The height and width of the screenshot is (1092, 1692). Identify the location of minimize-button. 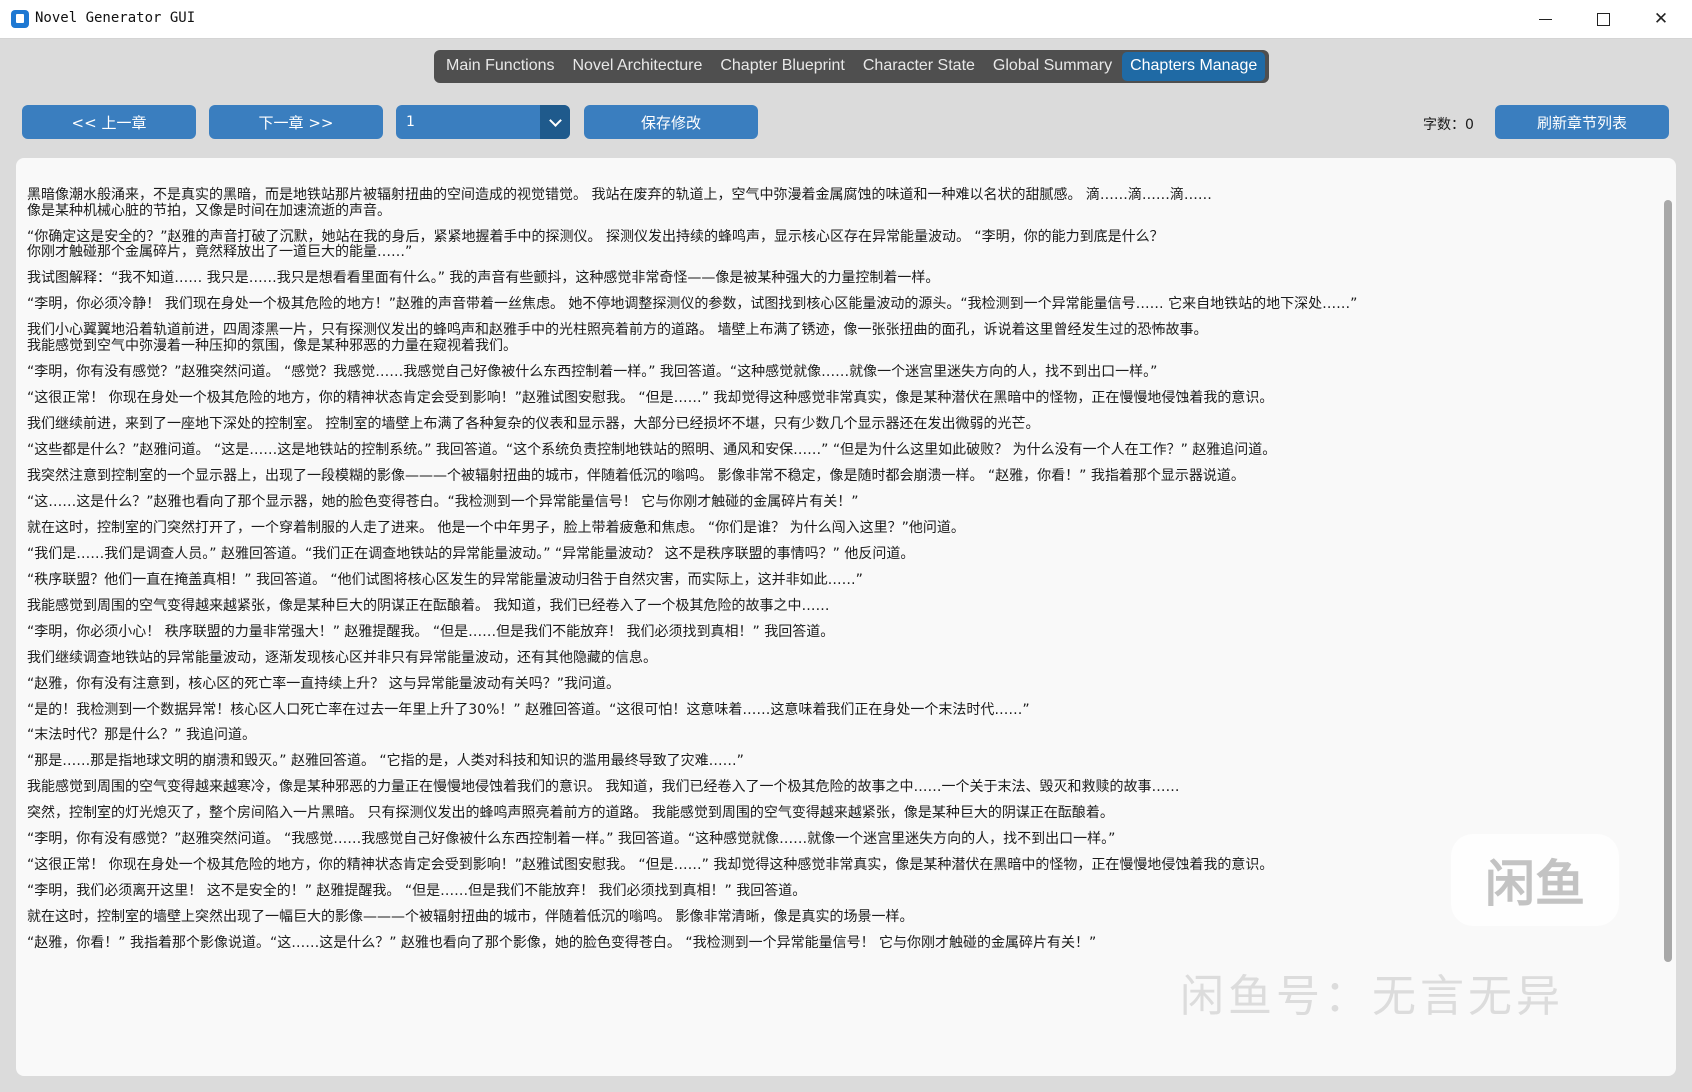
(1545, 19).